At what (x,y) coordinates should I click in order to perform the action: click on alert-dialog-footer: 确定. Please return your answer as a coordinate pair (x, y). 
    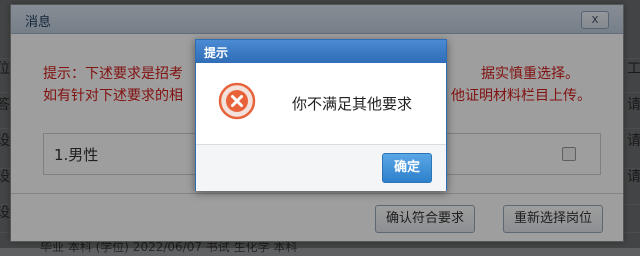
    Looking at the image, I should click on (321, 167).